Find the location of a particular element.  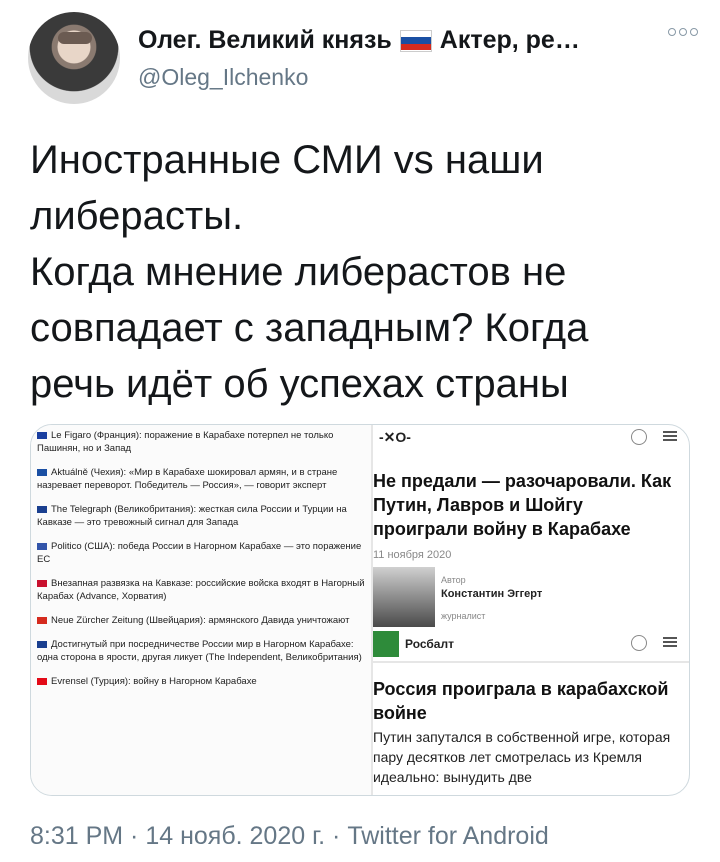

divider is located at coordinates (531, 662).